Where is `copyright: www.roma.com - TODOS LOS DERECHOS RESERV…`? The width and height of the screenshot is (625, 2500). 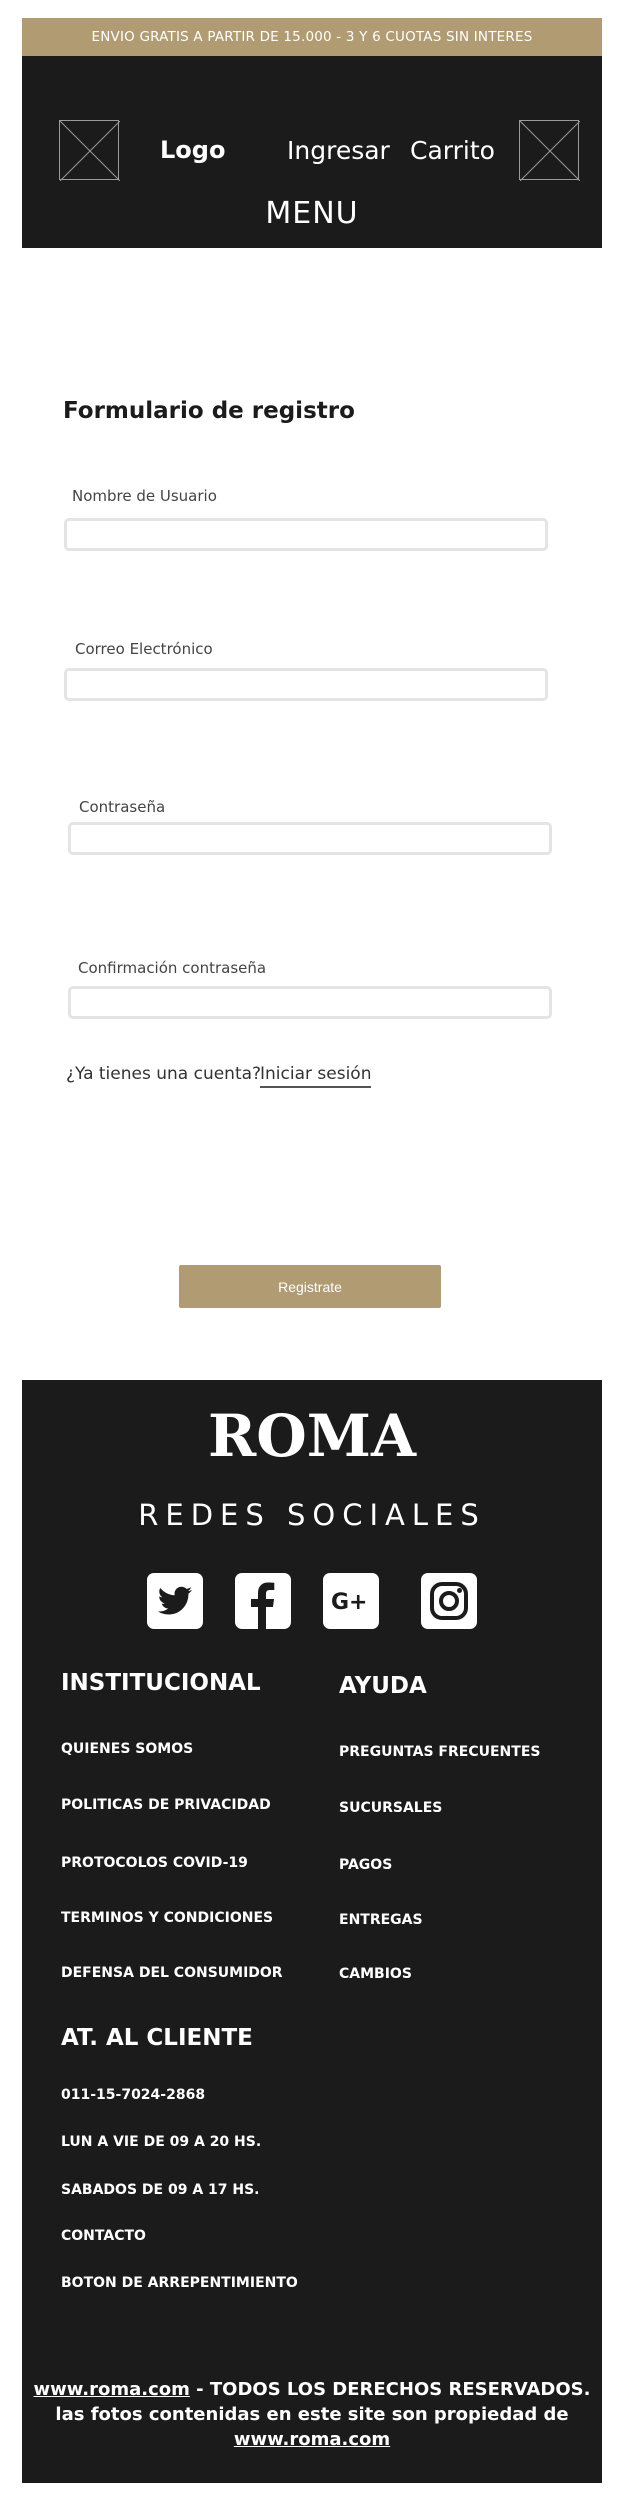
copyright: www.roma.com - TODOS LOS DERECHOS RESERV… is located at coordinates (312, 2414).